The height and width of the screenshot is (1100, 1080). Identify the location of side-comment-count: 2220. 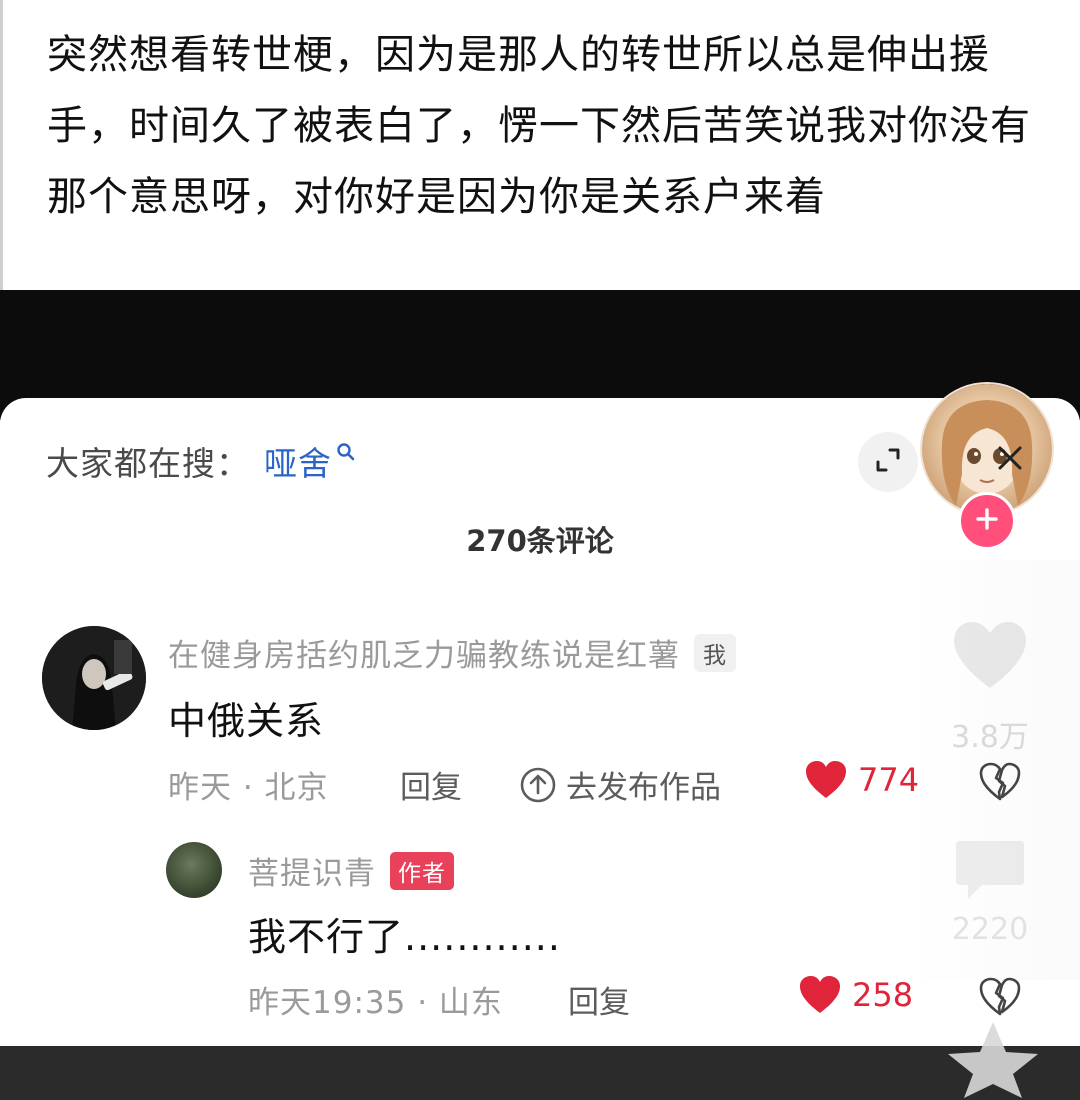
(990, 929).